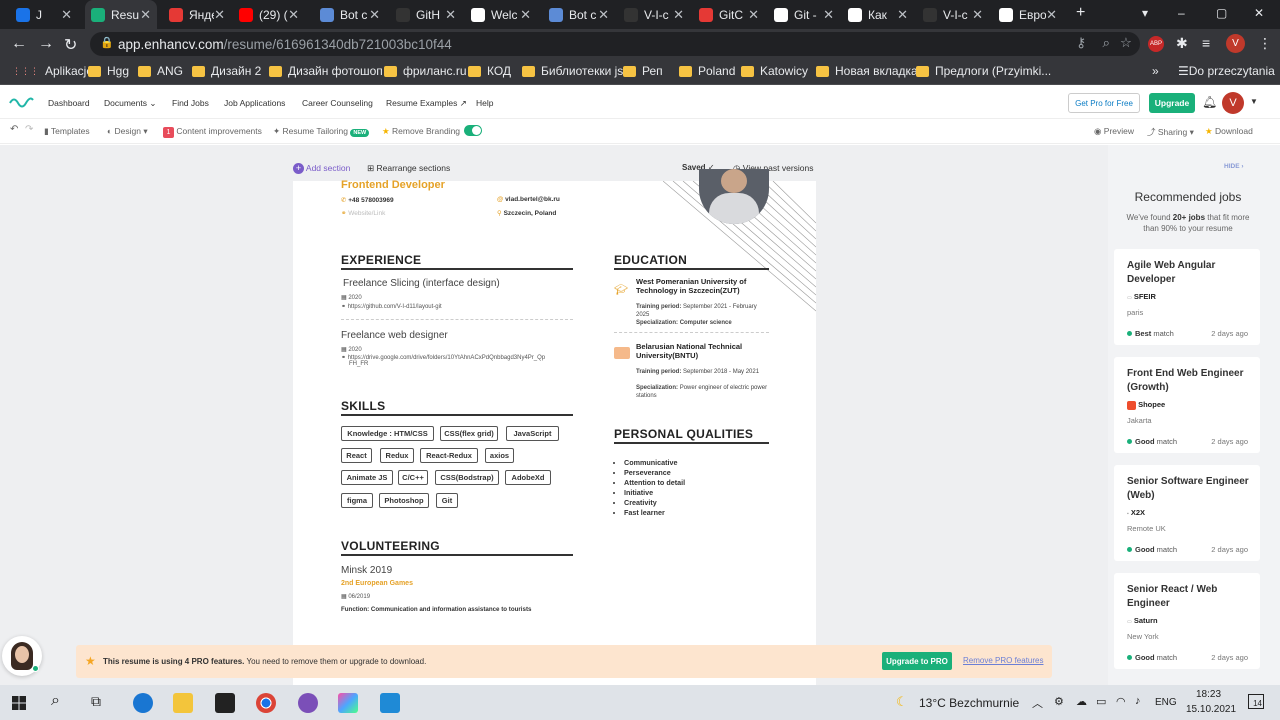 Image resolution: width=1280 pixels, height=720 pixels. Describe the element at coordinates (348, 703) in the screenshot. I see `sourcetree-icon` at that location.